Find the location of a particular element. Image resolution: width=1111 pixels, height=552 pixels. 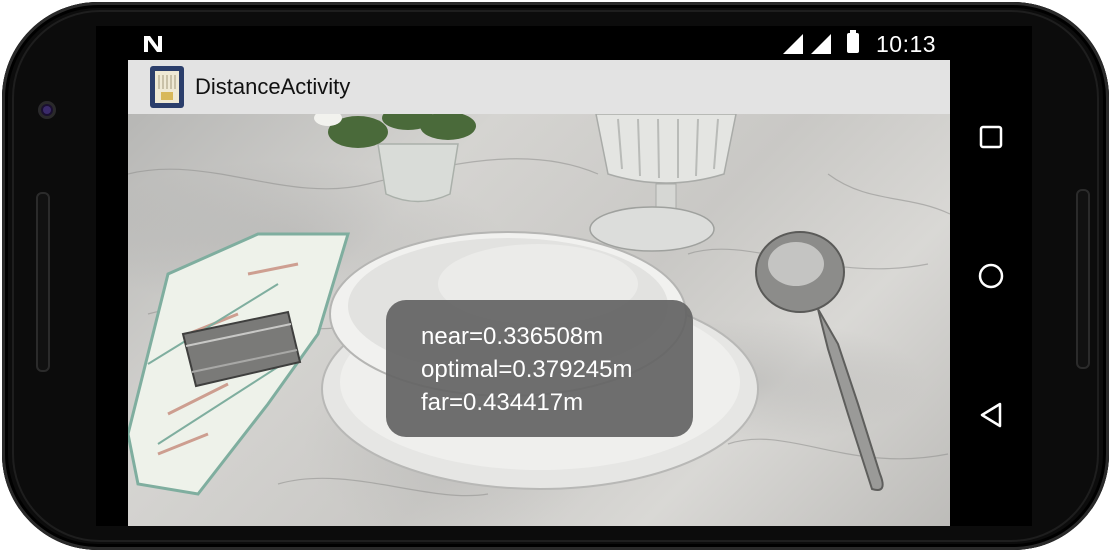

near-distance-text: near=0.336508m is located at coordinates (512, 336).